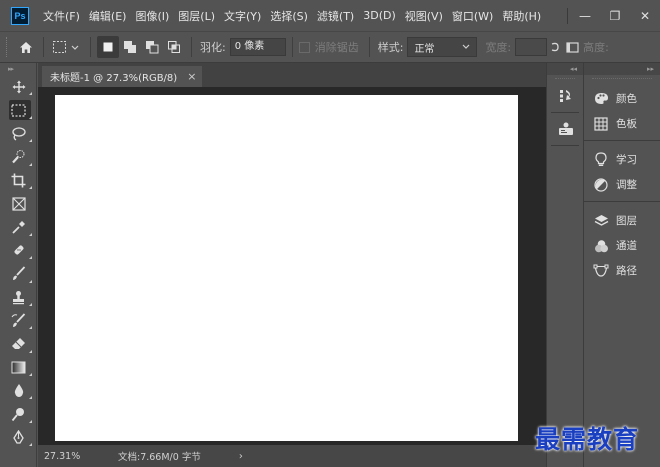  I want to click on menu-window: 窗口(W), so click(472, 16).